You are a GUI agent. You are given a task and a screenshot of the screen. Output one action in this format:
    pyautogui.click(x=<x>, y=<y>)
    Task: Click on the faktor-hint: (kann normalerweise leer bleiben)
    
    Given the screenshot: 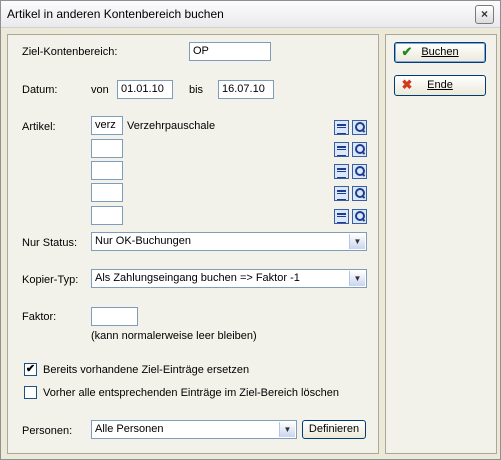 What is the action you would take?
    pyautogui.click(x=174, y=336)
    